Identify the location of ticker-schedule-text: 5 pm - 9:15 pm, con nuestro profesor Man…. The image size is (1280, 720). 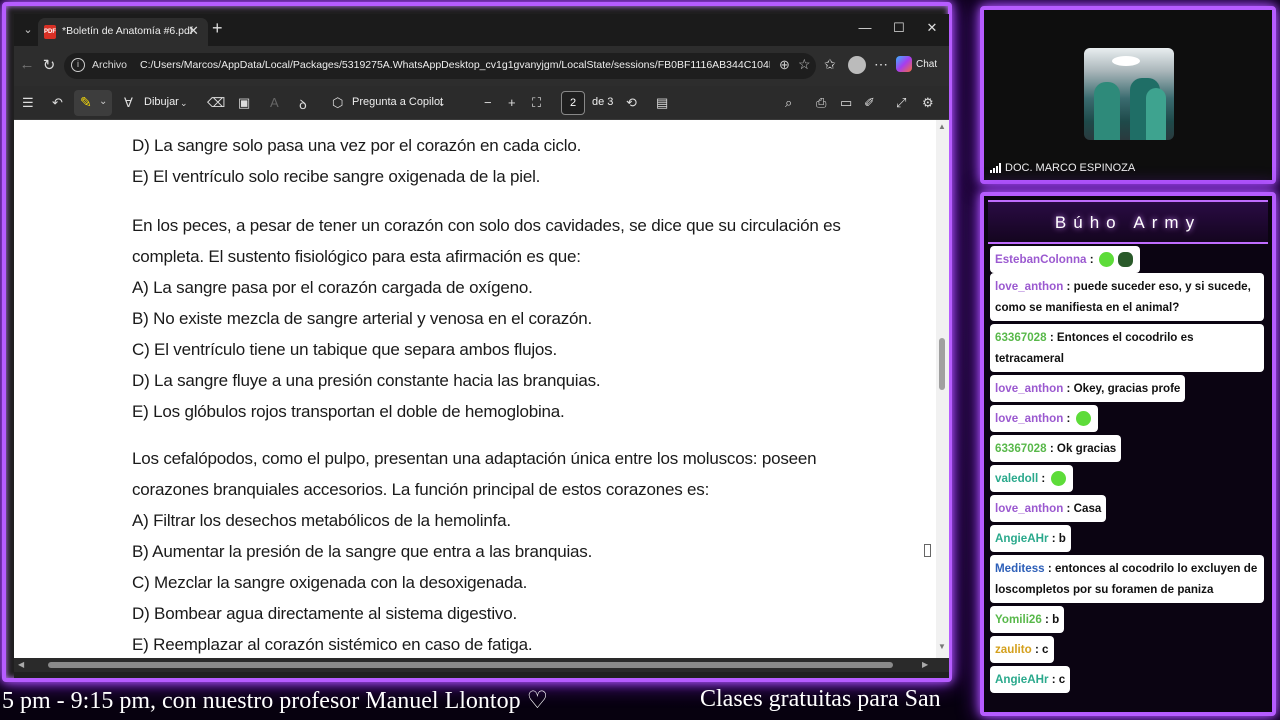
(275, 701).